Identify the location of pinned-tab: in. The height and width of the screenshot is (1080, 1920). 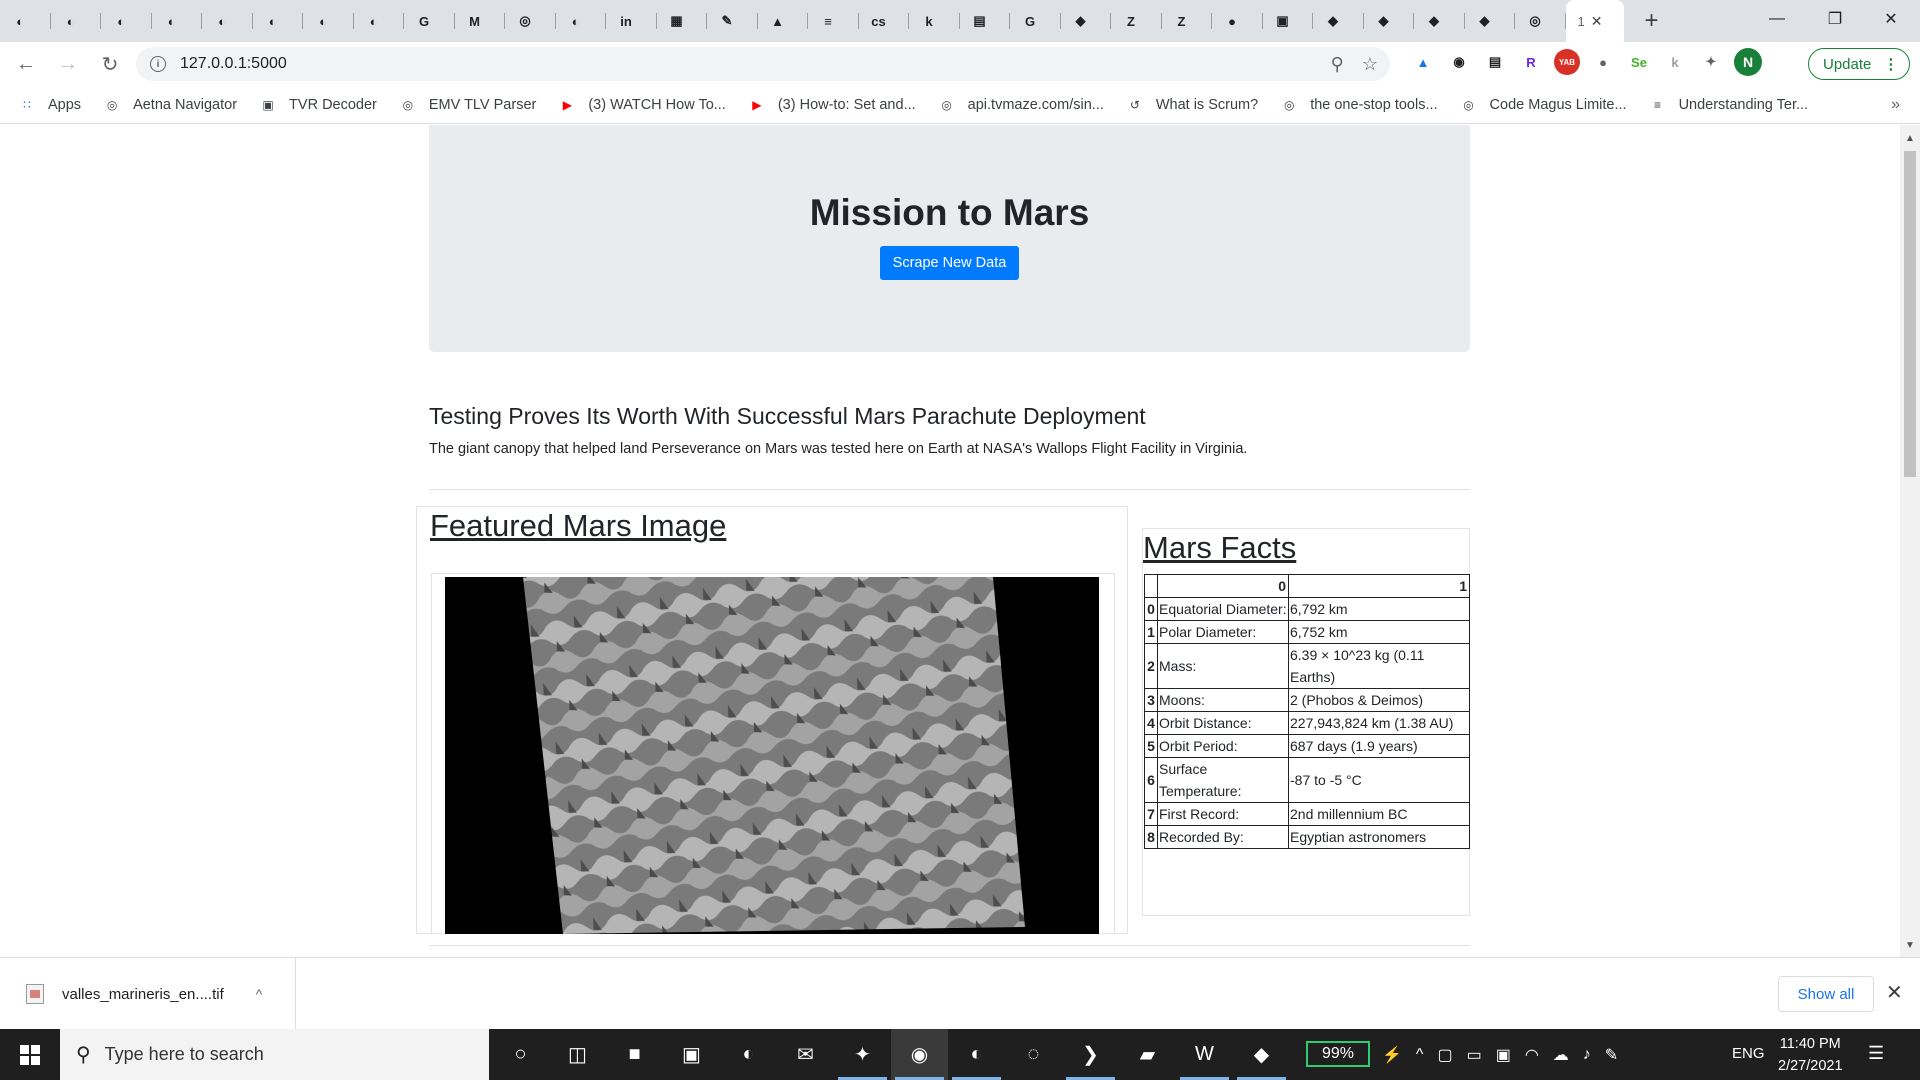
(631, 21).